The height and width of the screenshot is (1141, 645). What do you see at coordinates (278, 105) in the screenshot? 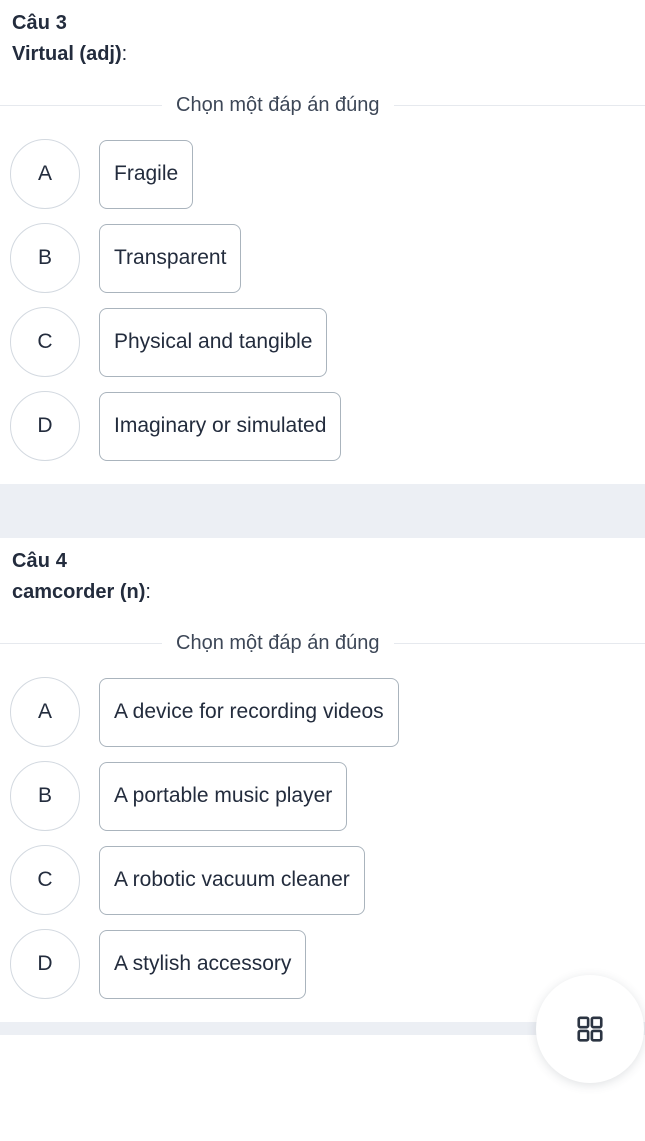
I see `choose-caption-3: Chọn một đáp án đúng` at bounding box center [278, 105].